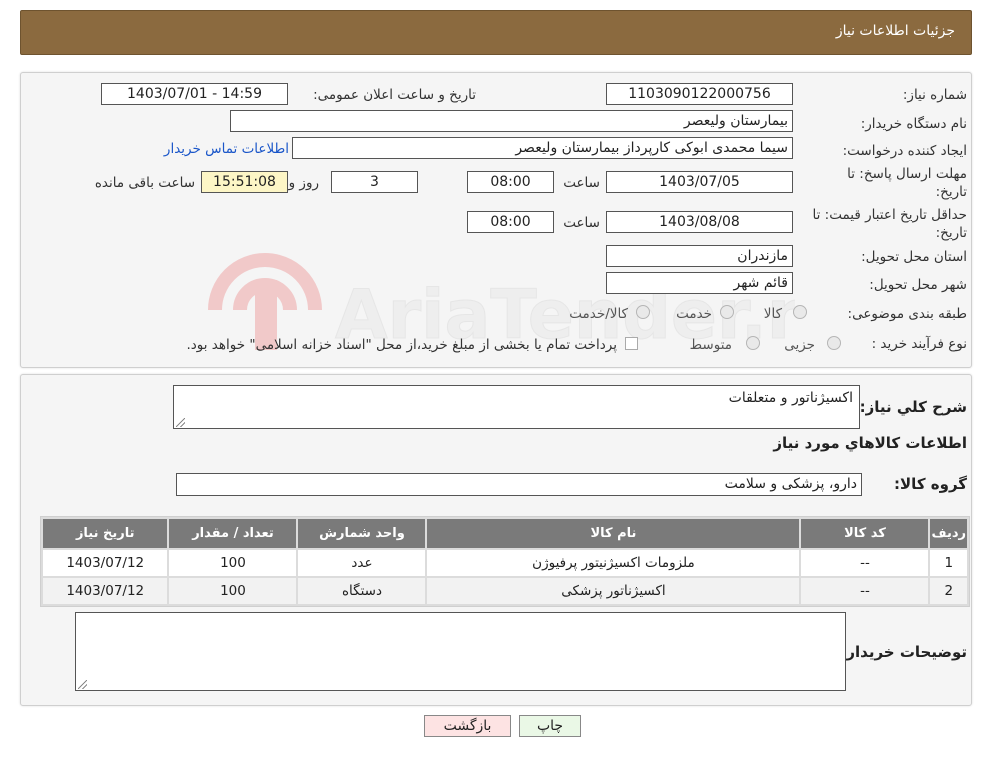 The height and width of the screenshot is (759, 985). I want to click on category-goods-service-radio, so click(643, 312).